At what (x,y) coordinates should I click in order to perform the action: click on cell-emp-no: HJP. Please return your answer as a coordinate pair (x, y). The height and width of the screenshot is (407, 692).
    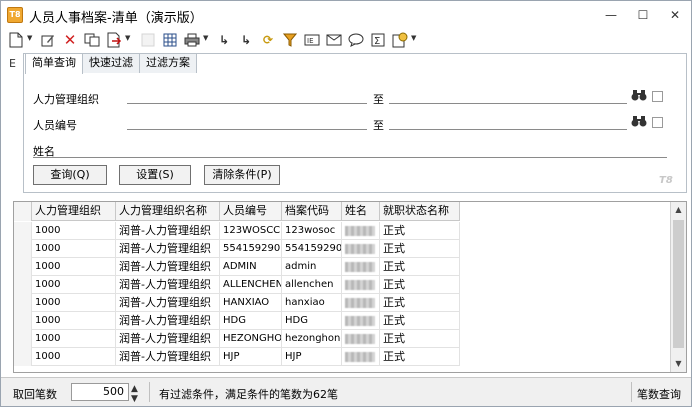
    Looking at the image, I should click on (251, 357).